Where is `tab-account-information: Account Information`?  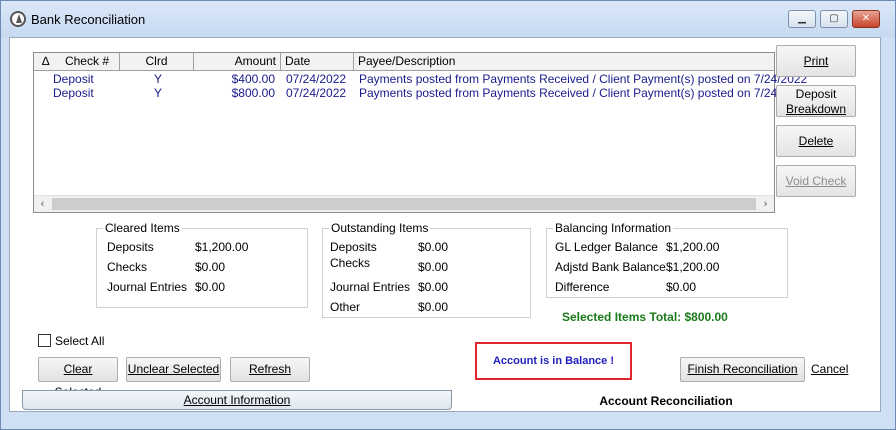
tab-account-information: Account Information is located at coordinates (237, 400).